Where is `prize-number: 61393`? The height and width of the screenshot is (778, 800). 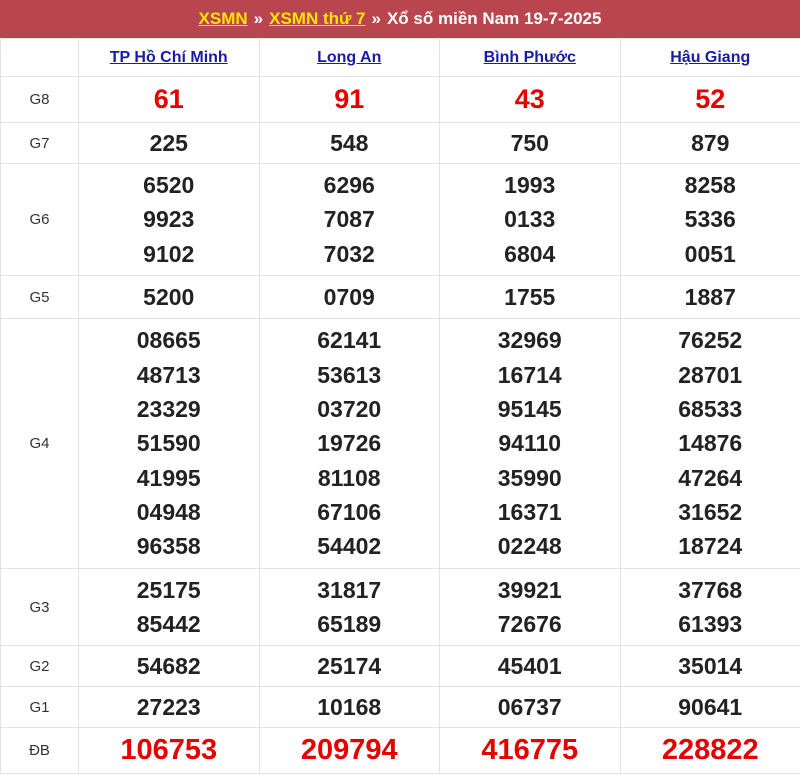
prize-number: 61393 is located at coordinates (710, 624).